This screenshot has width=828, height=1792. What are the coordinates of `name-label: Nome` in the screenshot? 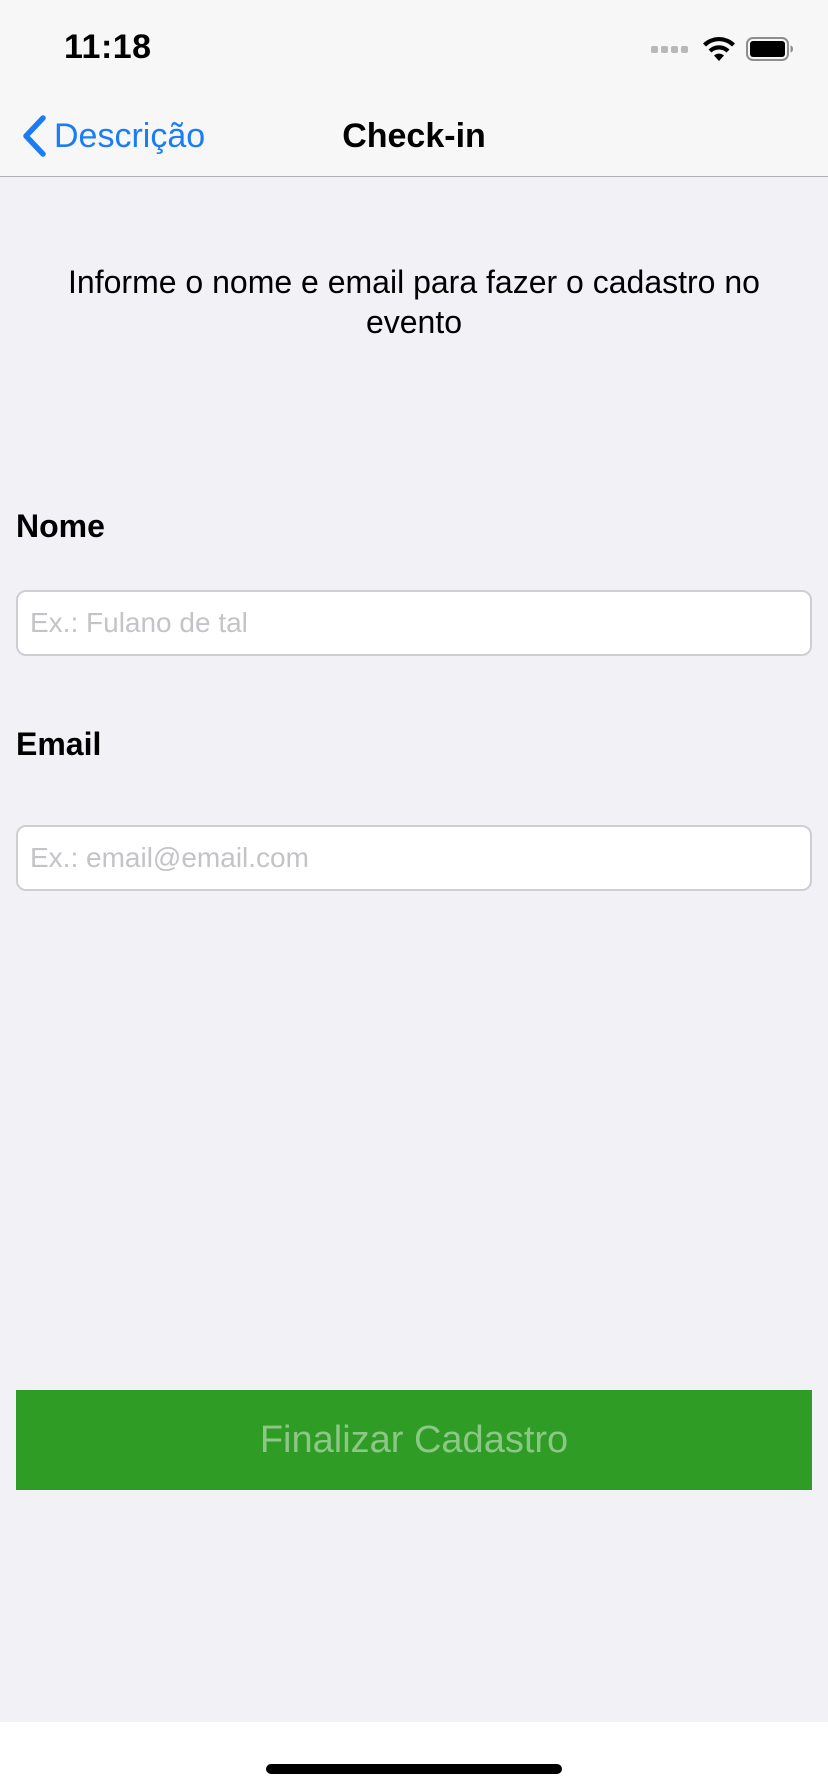 It's located at (60, 526).